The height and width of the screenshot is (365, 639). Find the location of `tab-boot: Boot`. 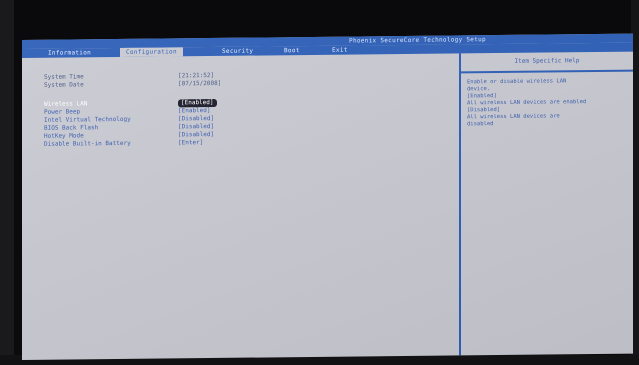

tab-boot: Boot is located at coordinates (292, 50).